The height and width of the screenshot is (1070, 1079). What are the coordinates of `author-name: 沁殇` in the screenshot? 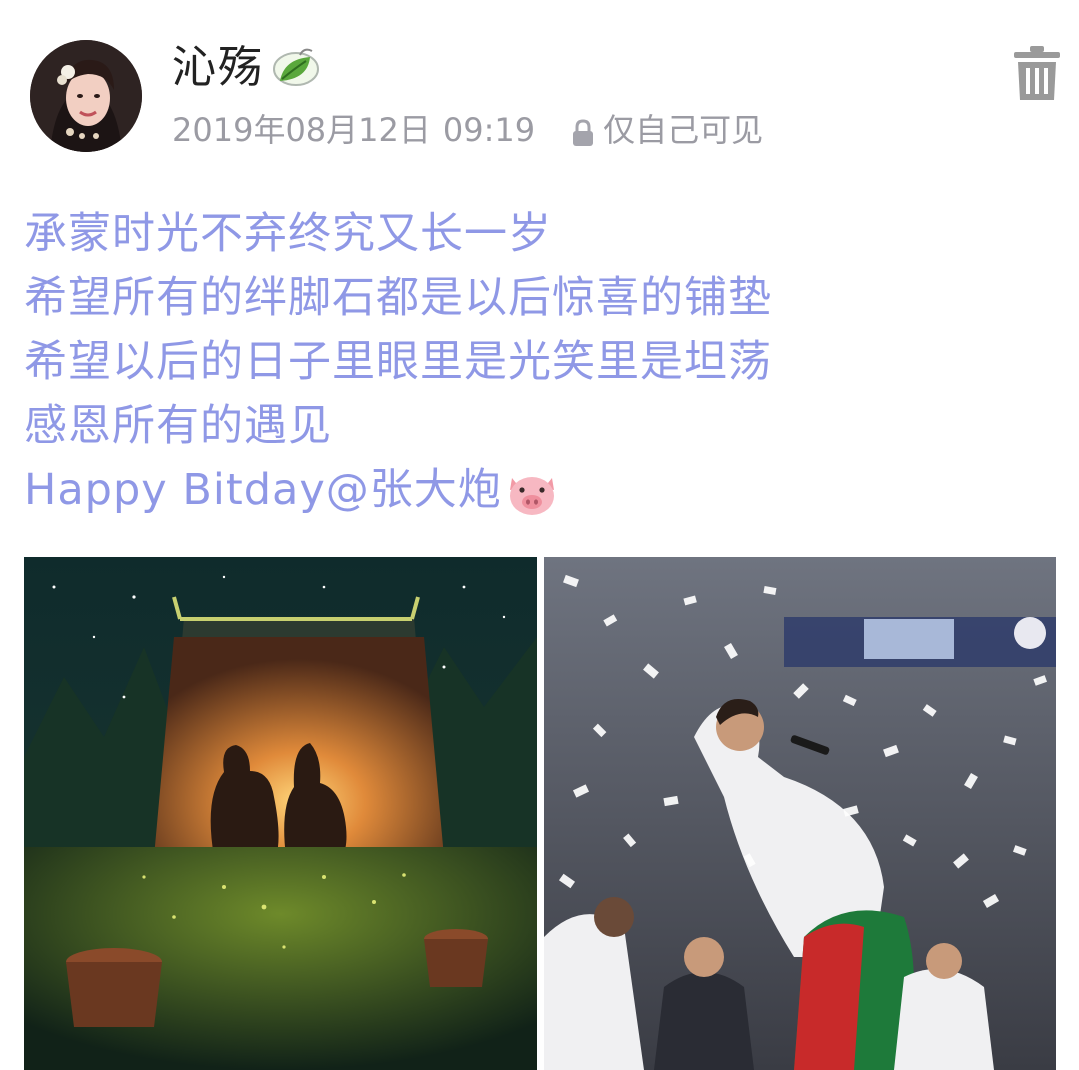 It's located at (247, 68).